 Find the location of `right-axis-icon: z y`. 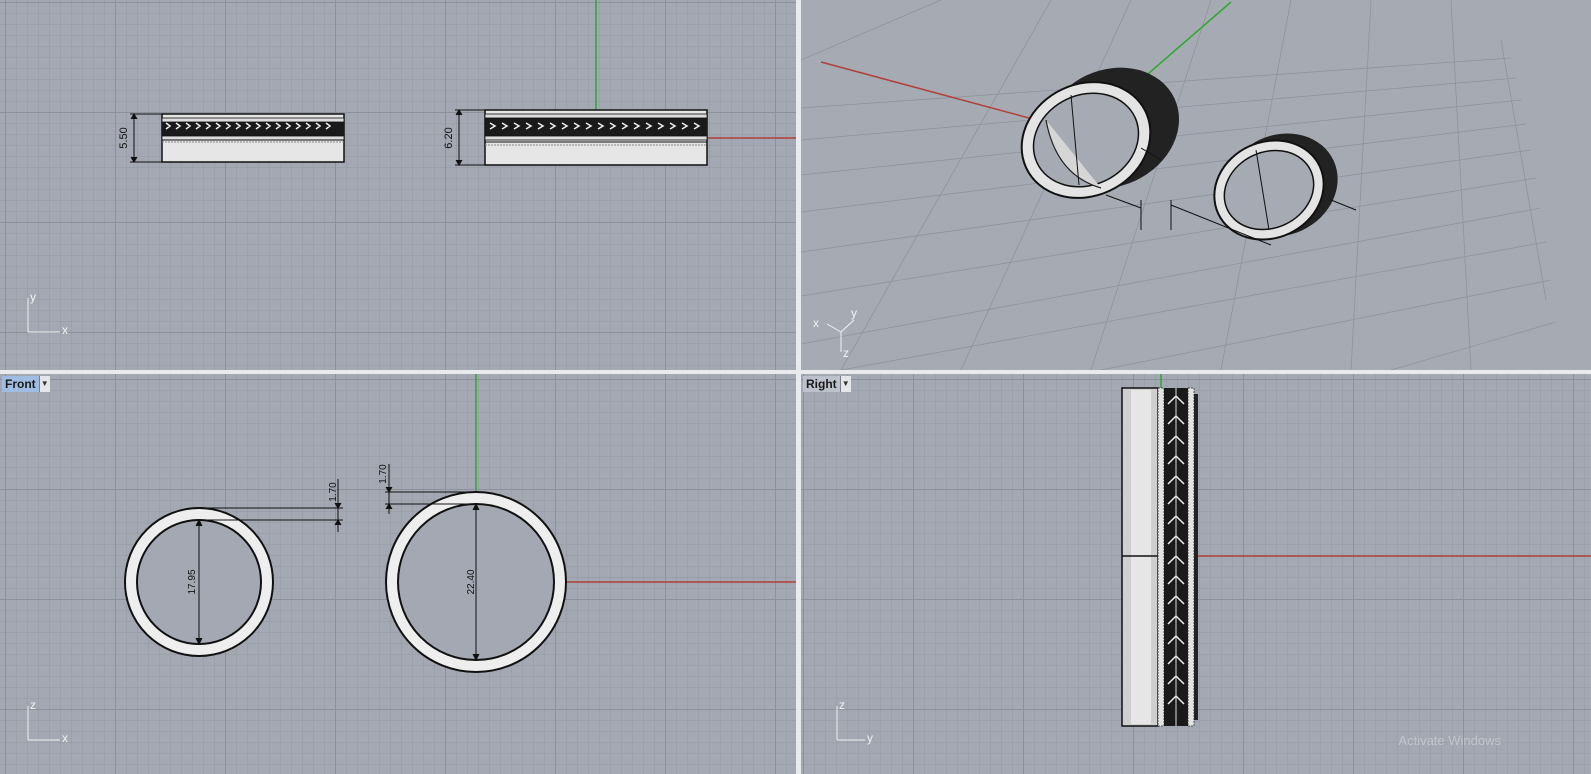

right-axis-icon: z y is located at coordinates (861, 729).